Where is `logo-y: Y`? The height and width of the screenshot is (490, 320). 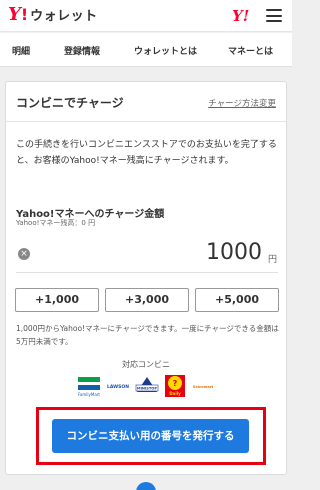 logo-y: Y is located at coordinates (14, 14).